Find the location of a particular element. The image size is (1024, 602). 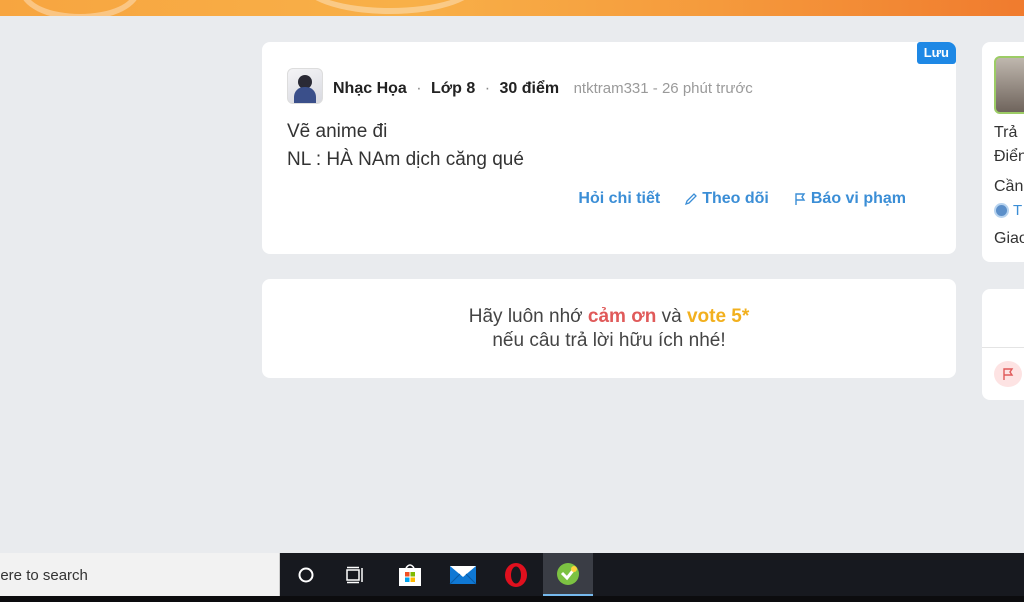

browser-button is located at coordinates (568, 574).